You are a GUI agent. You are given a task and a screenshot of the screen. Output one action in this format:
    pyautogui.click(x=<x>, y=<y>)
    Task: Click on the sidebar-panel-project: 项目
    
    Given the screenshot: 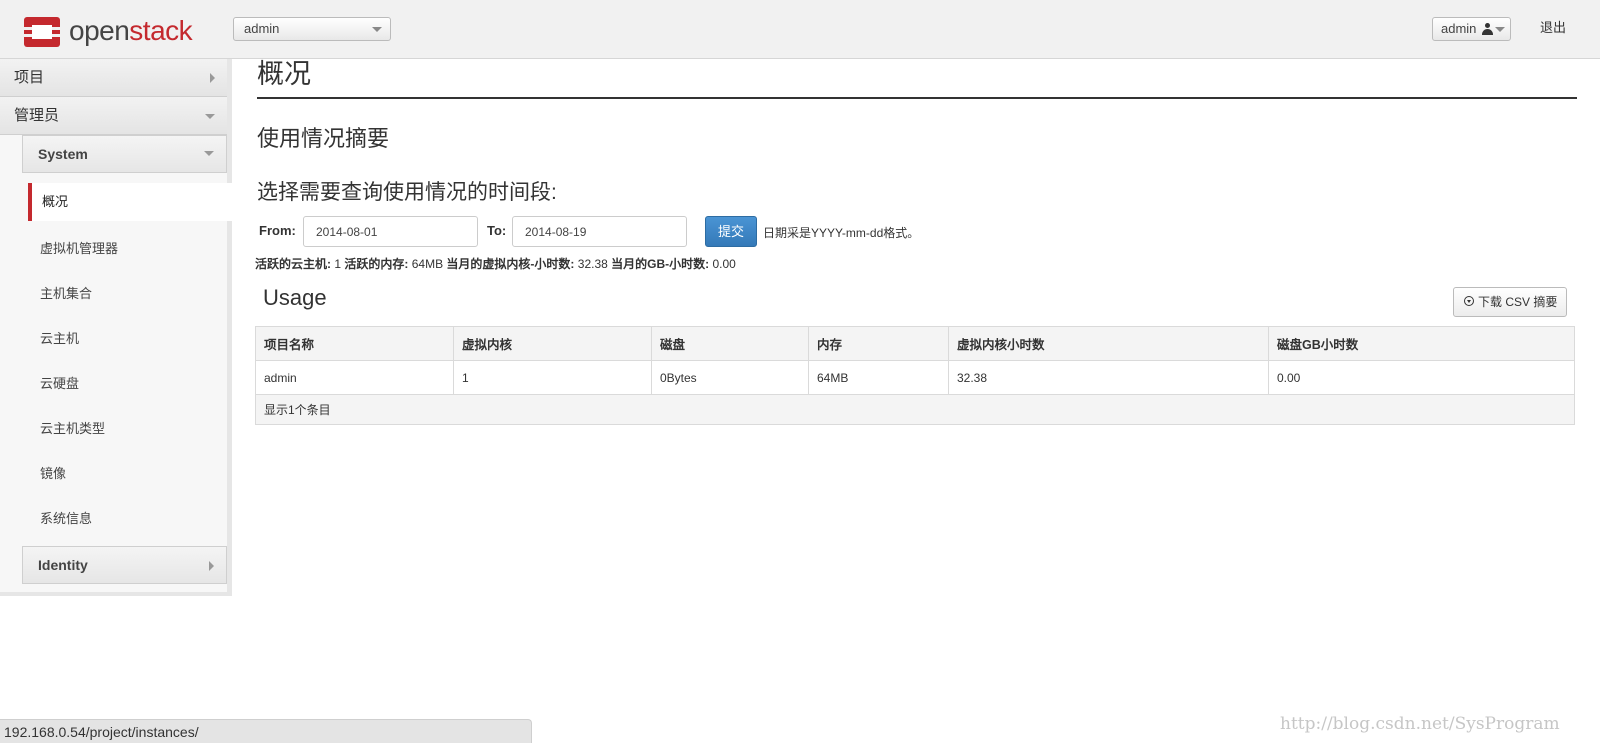 What is the action you would take?
    pyautogui.click(x=113, y=78)
    